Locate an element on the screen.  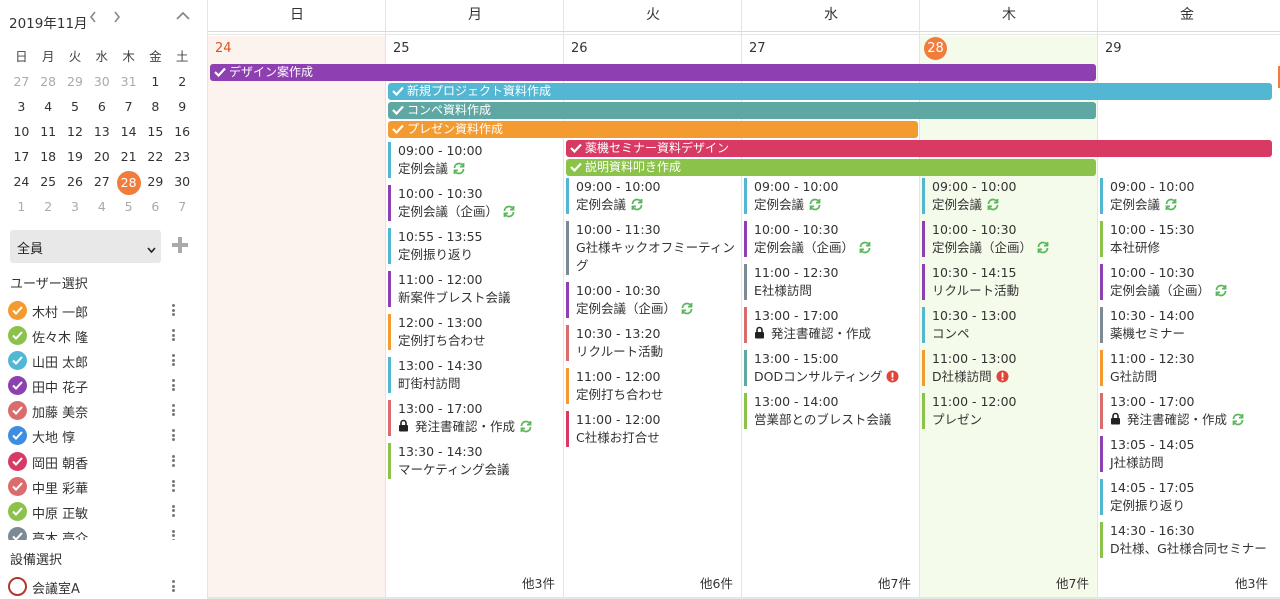
event-item: 11:00 - 13:00 D社様訪問 is located at coordinates (1008, 368).